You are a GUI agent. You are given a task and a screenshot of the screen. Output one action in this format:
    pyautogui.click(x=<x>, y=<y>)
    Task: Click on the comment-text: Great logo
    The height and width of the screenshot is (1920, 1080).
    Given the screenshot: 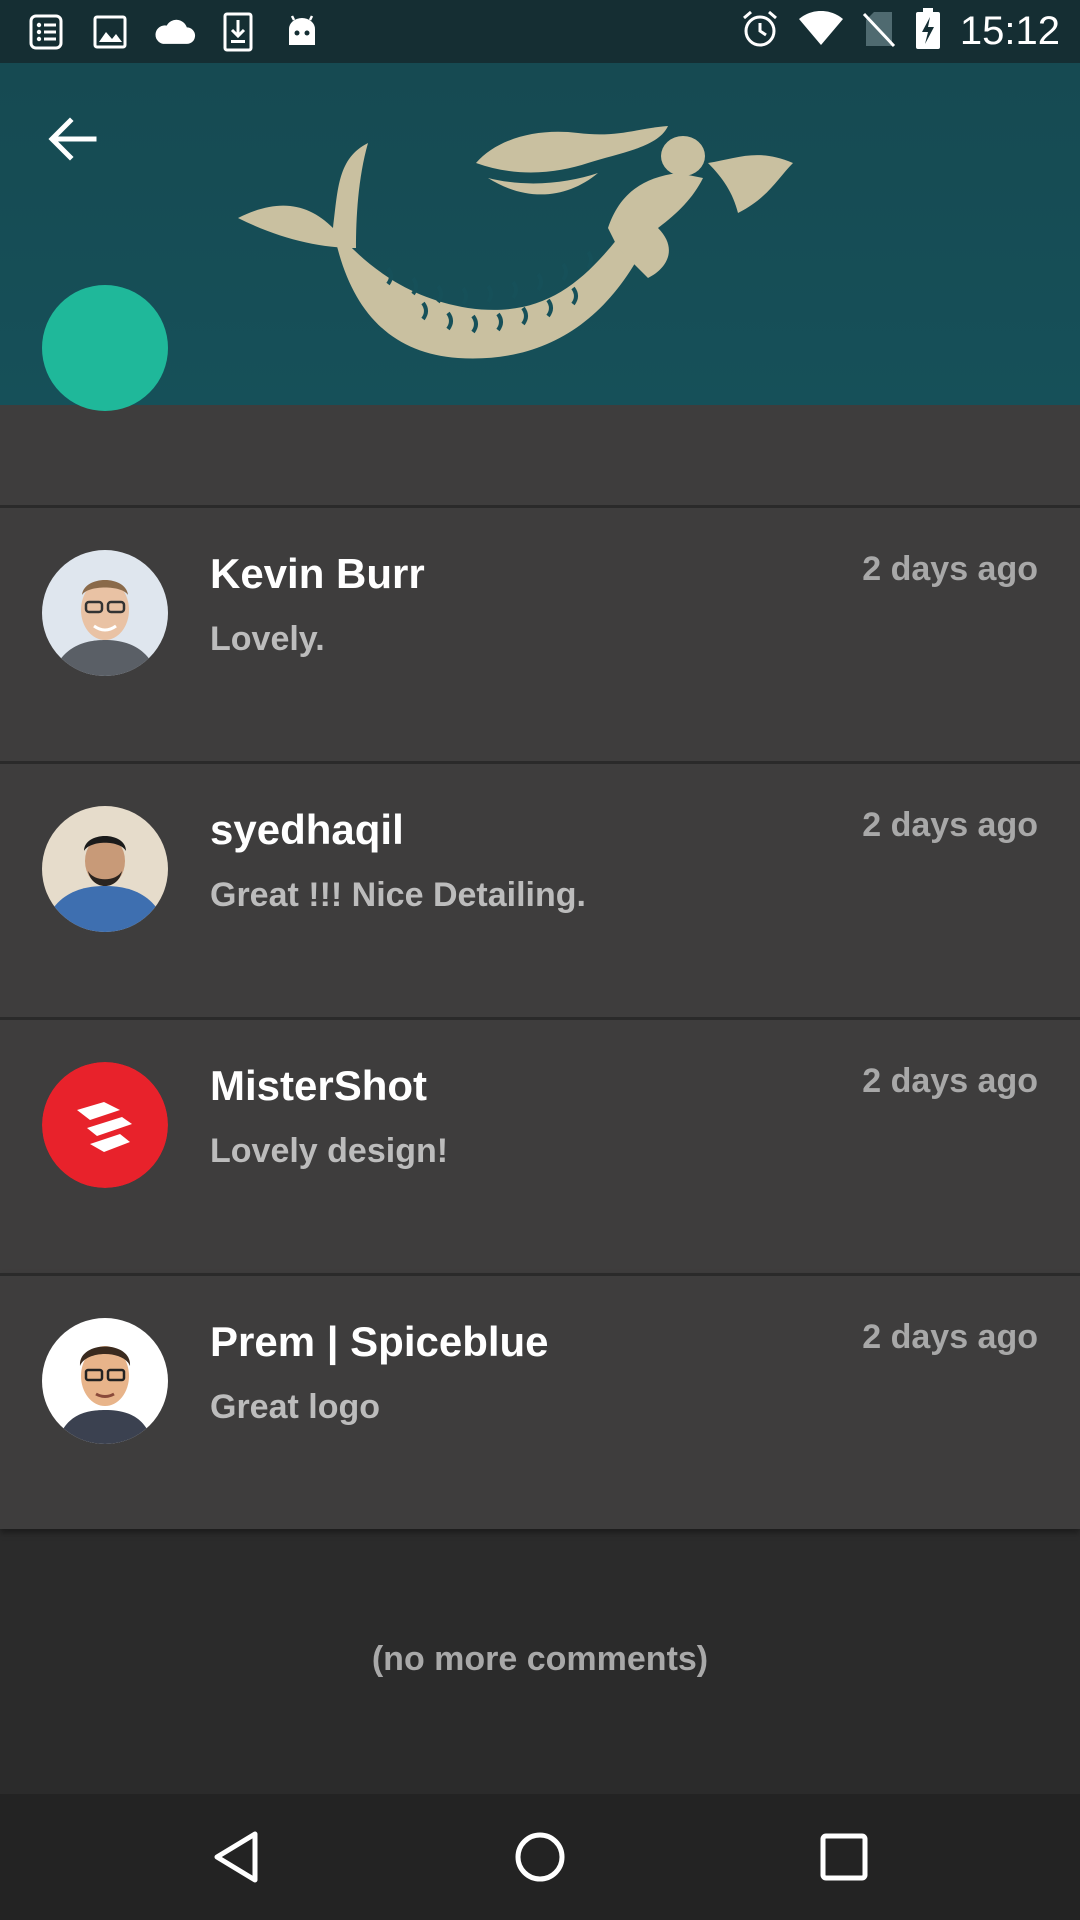 What is the action you would take?
    pyautogui.click(x=295, y=1407)
    